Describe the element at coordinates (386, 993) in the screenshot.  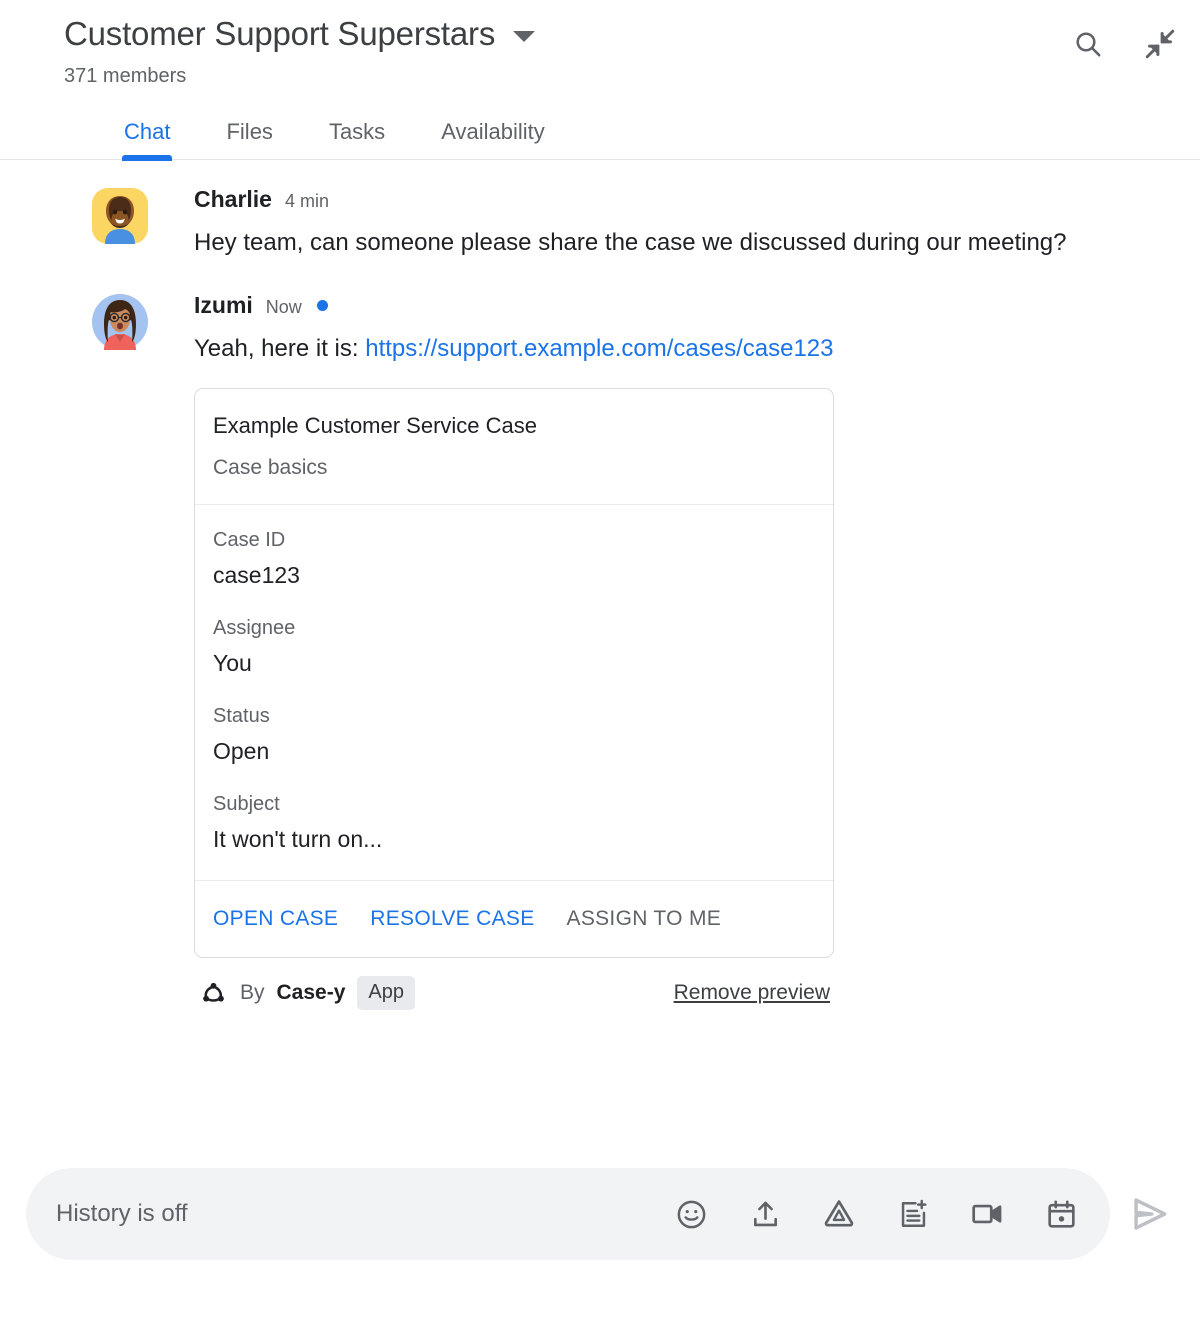
I see `app-badge: App` at that location.